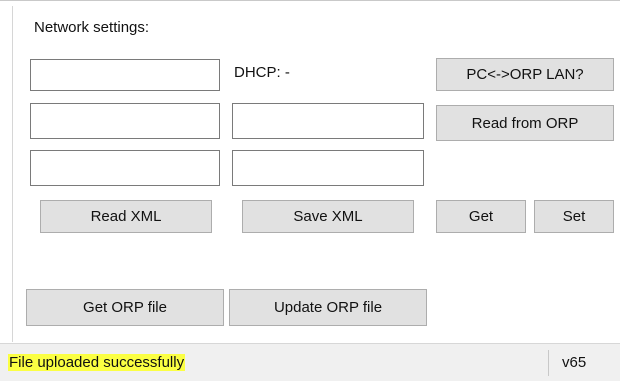 This screenshot has height=381, width=620. Describe the element at coordinates (126, 216) in the screenshot. I see `read-xml-button: Read XML` at that location.